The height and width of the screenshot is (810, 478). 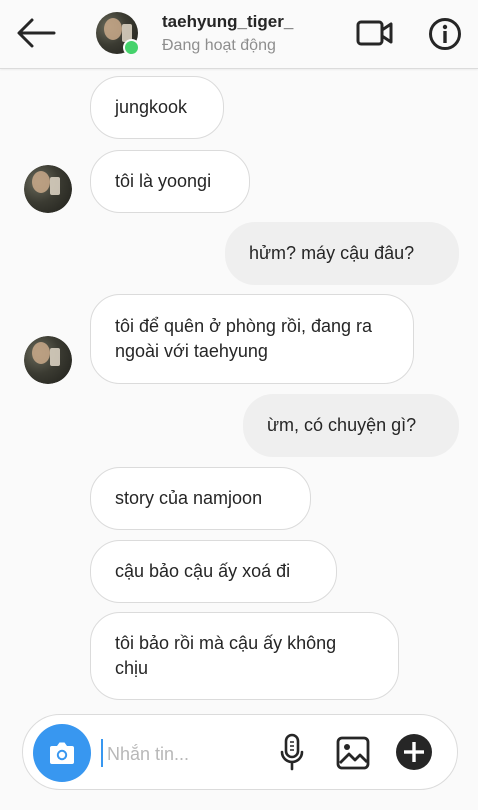 I want to click on microphone-icon, so click(x=292, y=752).